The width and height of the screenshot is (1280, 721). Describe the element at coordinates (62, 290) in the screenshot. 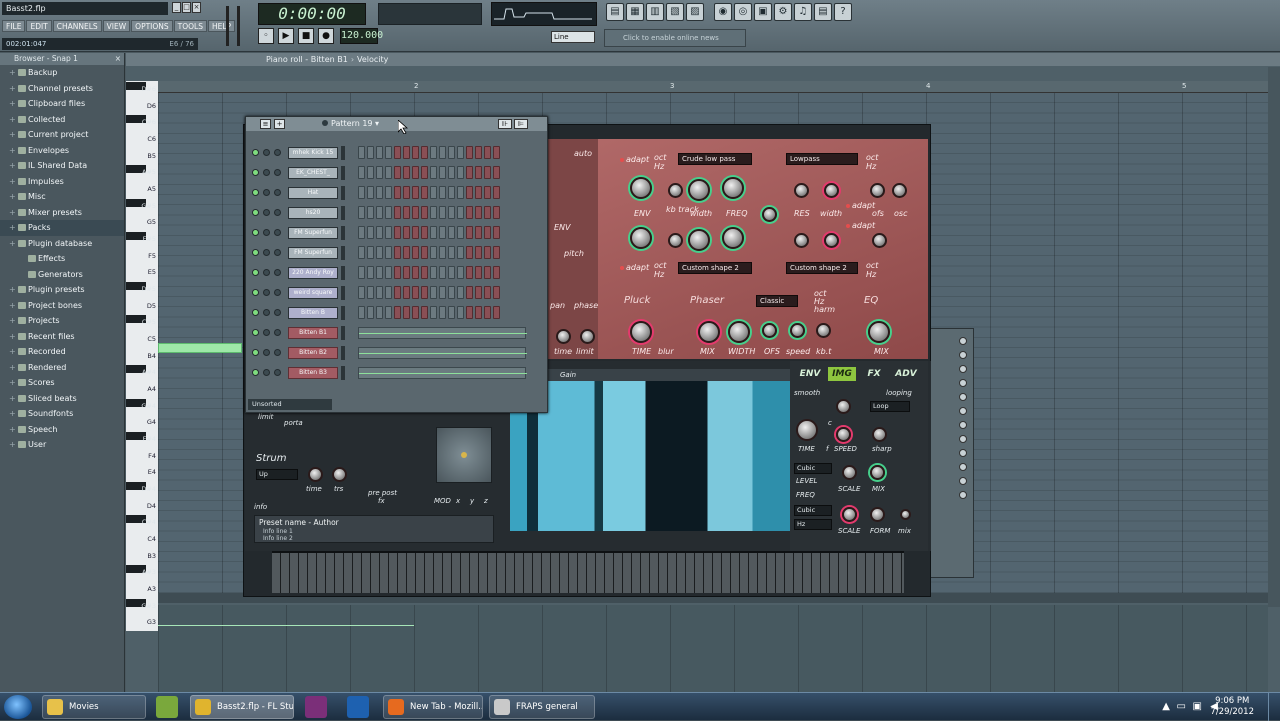

I see `browser-item-plugin-presets: + Plugin presets` at that location.